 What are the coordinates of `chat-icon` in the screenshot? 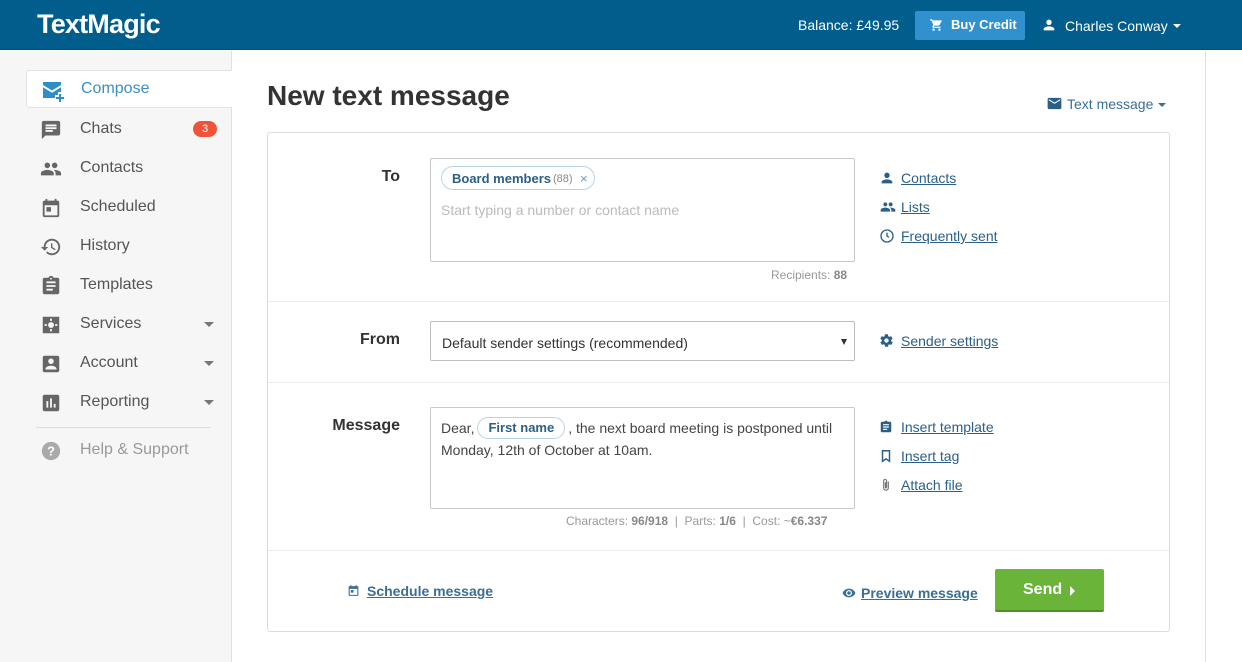 It's located at (51, 130).